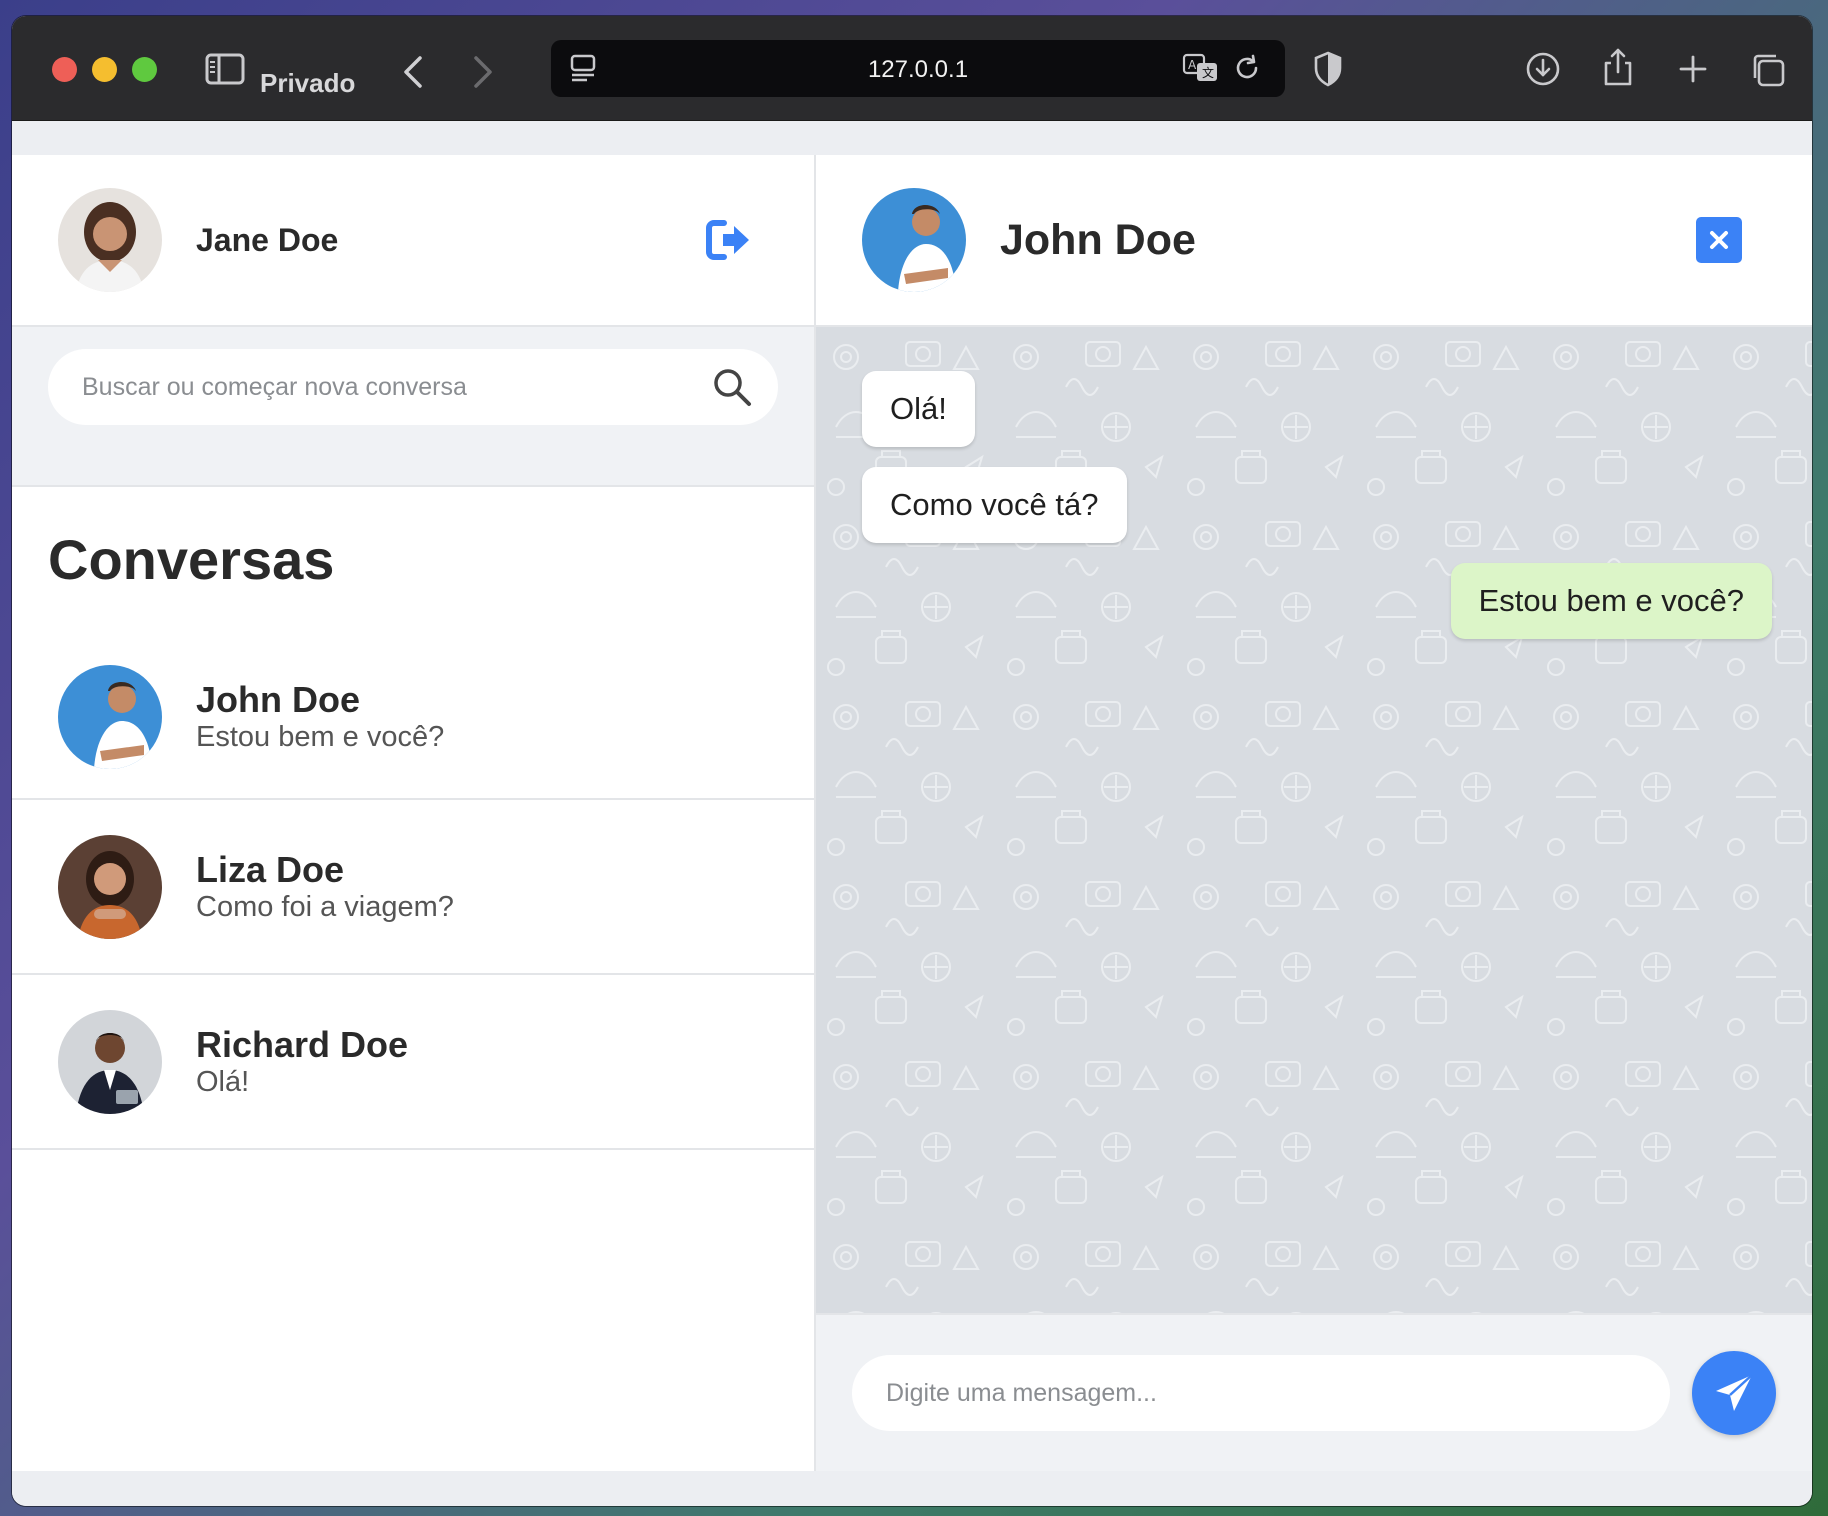 This screenshot has width=1828, height=1516. What do you see at coordinates (1611, 601) in the screenshot?
I see `outgoing-message: Estou bem e você?` at bounding box center [1611, 601].